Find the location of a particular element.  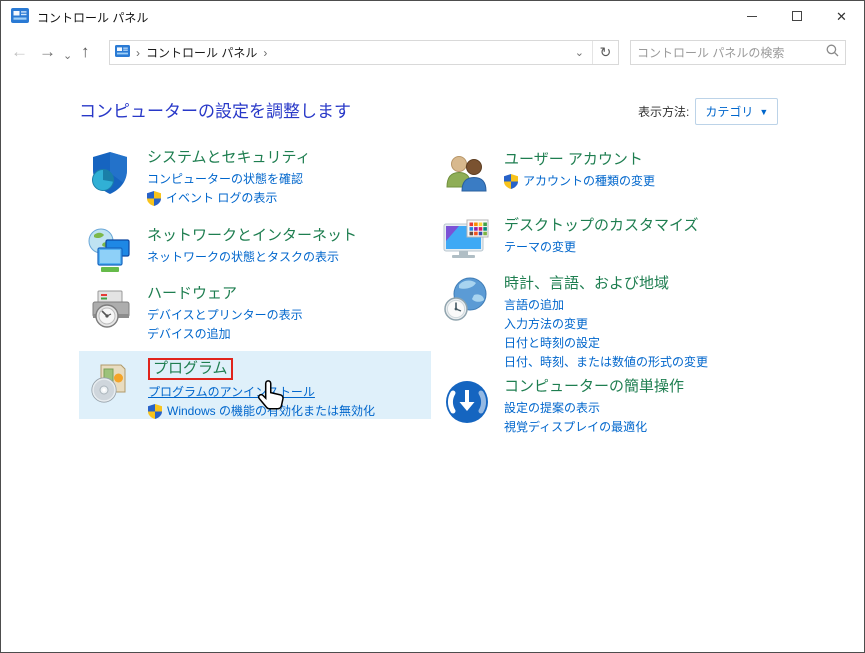

category-system-security: システムとセキュリティ コンピューターの状態を確認 イベント ログの表示 is located at coordinates (261, 178).